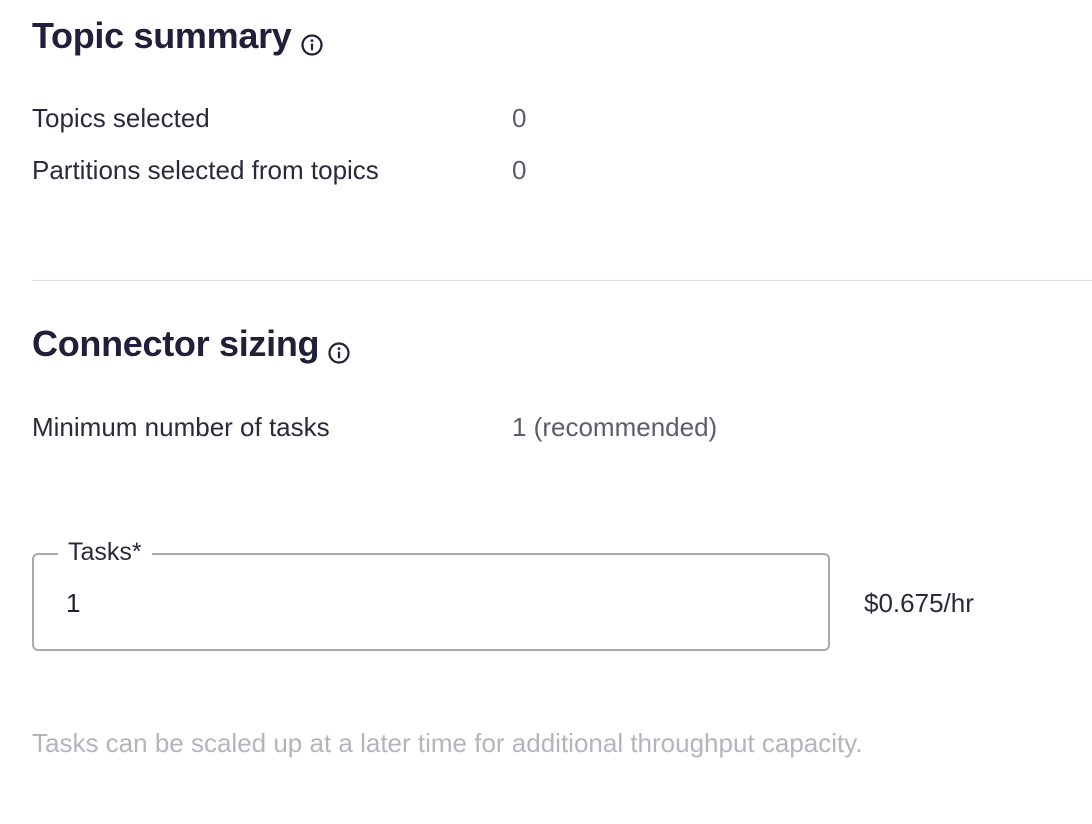 The image size is (1092, 824). What do you see at coordinates (615, 427) in the screenshot?
I see `minimum-tasks-value: 1 (recommended)` at bounding box center [615, 427].